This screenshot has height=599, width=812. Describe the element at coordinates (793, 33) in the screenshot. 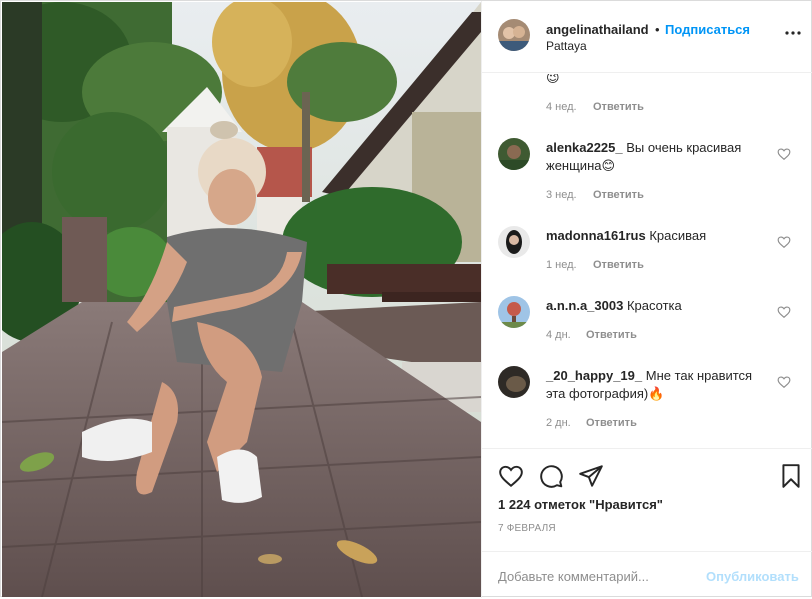

I see `more-icon` at that location.